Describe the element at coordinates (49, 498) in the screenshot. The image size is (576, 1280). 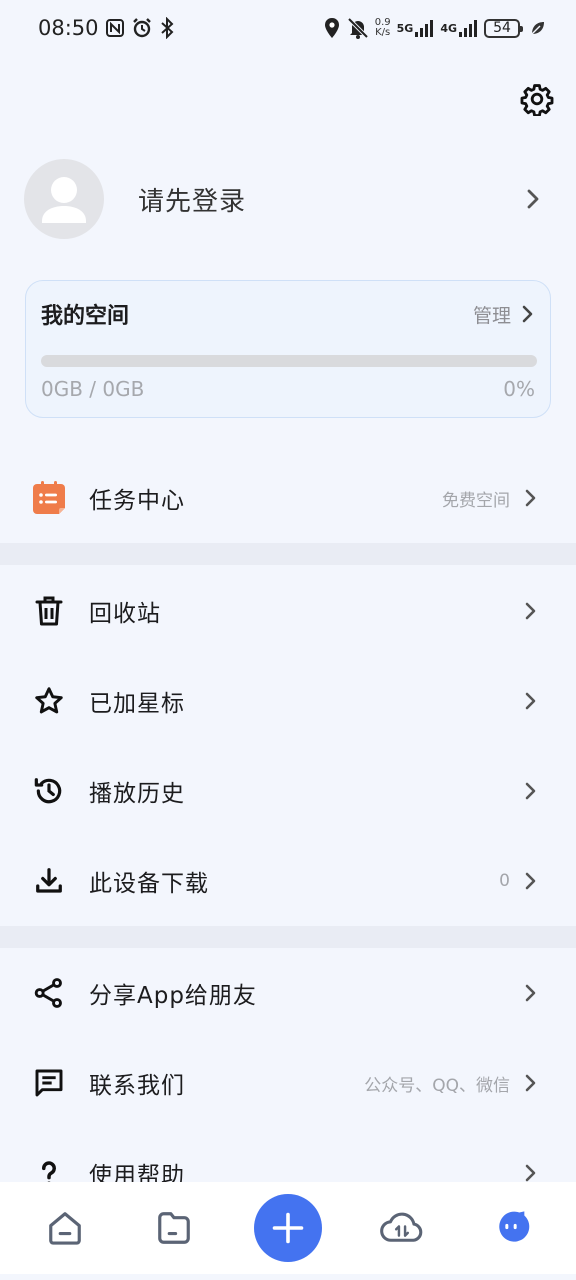
I see `task-calendar-icon` at that location.